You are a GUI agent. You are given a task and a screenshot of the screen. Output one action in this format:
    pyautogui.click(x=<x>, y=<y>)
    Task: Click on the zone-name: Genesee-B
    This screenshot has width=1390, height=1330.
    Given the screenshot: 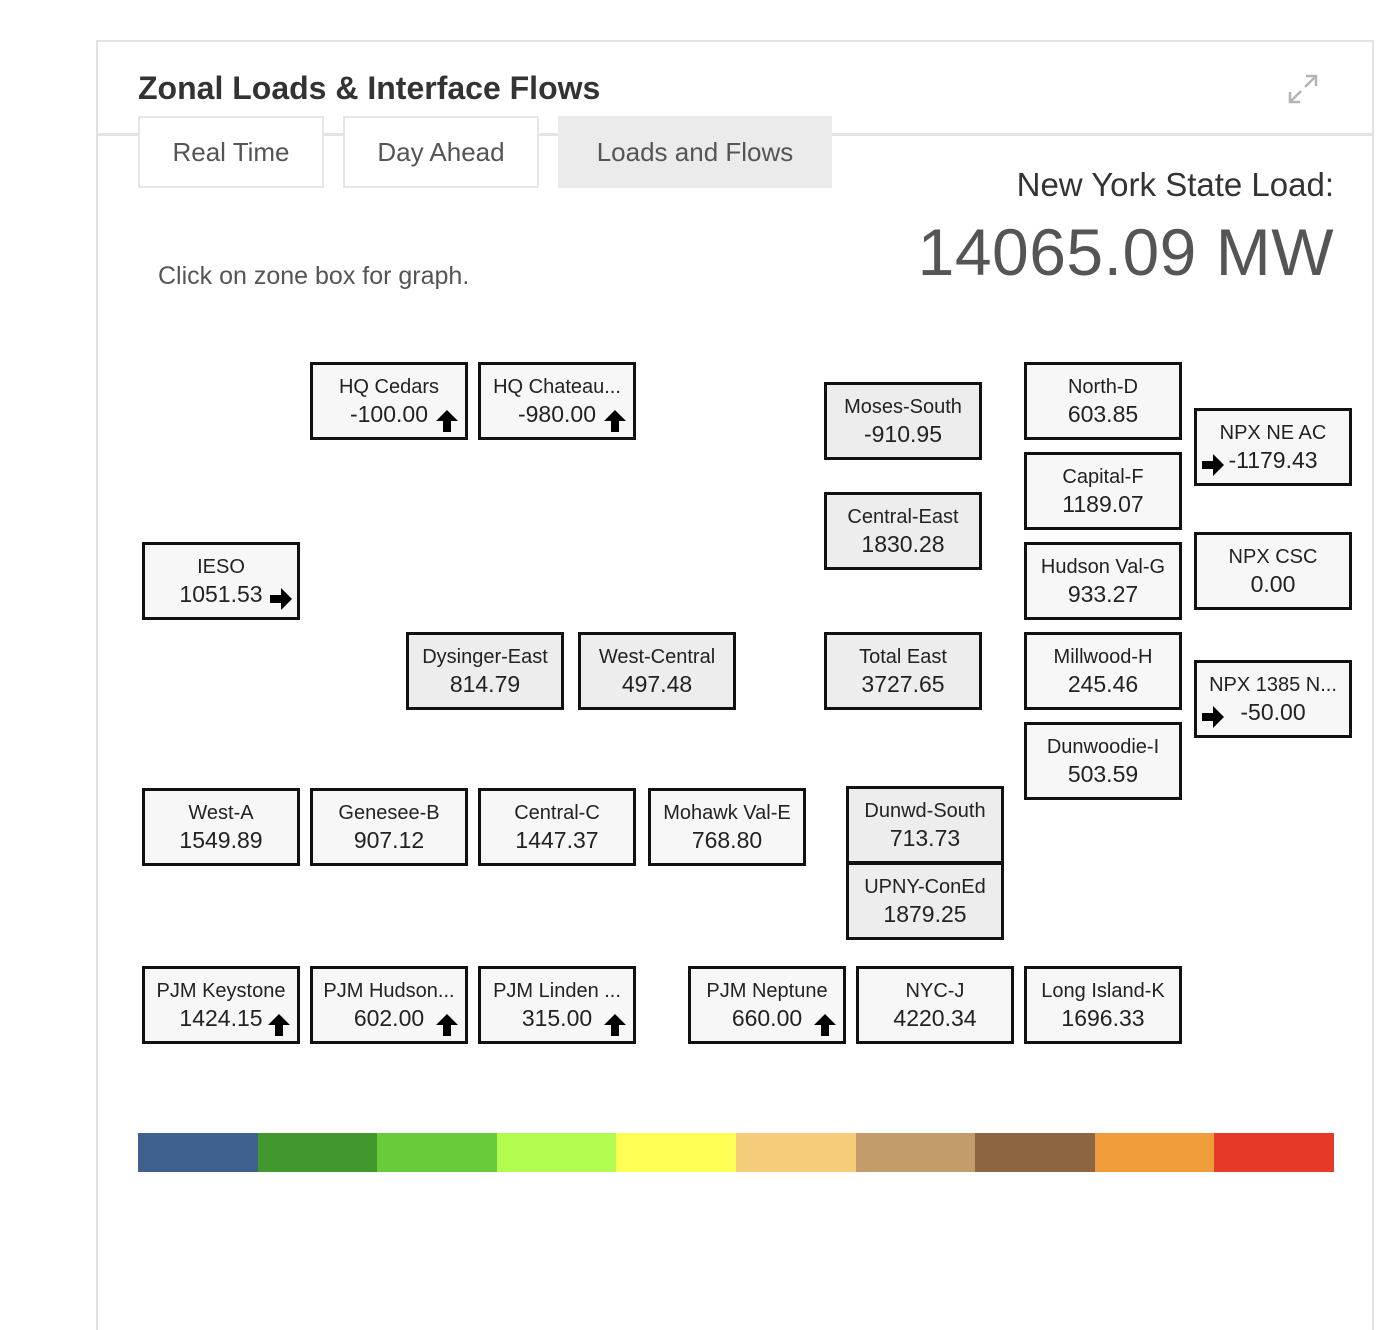 What is the action you would take?
    pyautogui.click(x=389, y=813)
    